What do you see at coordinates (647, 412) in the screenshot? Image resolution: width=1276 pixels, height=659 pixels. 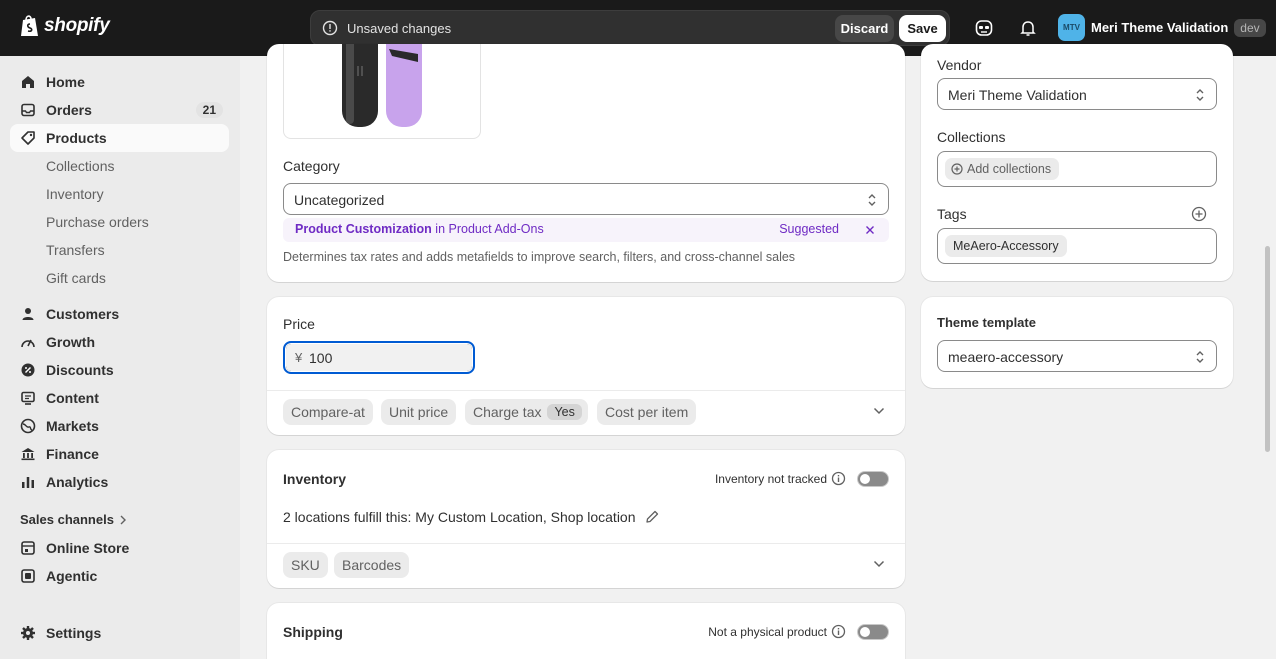 I see `cost-per-item-button: Cost per item` at bounding box center [647, 412].